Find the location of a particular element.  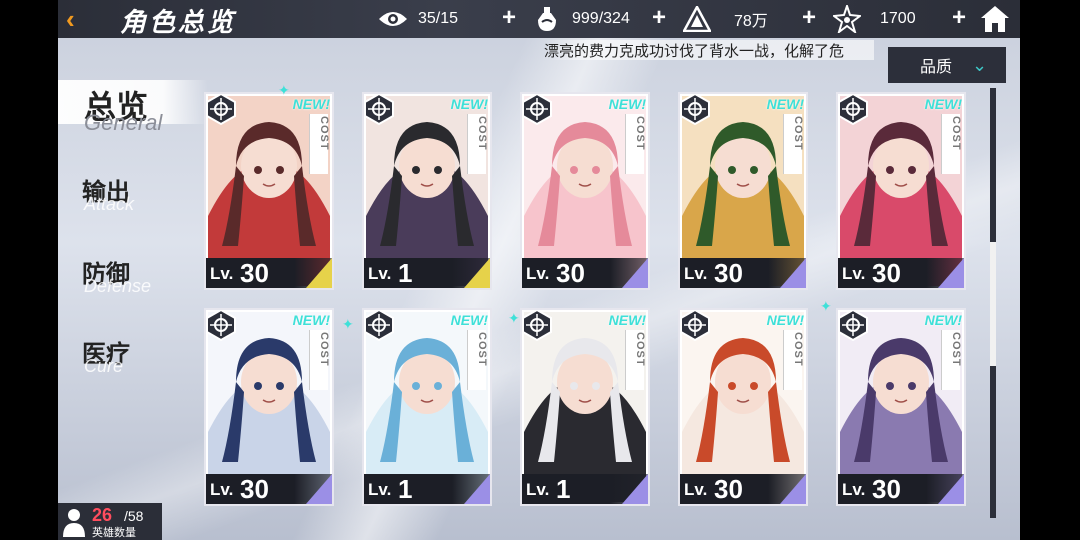

resource-crystal: 1700 is located at coordinates (874, 19).